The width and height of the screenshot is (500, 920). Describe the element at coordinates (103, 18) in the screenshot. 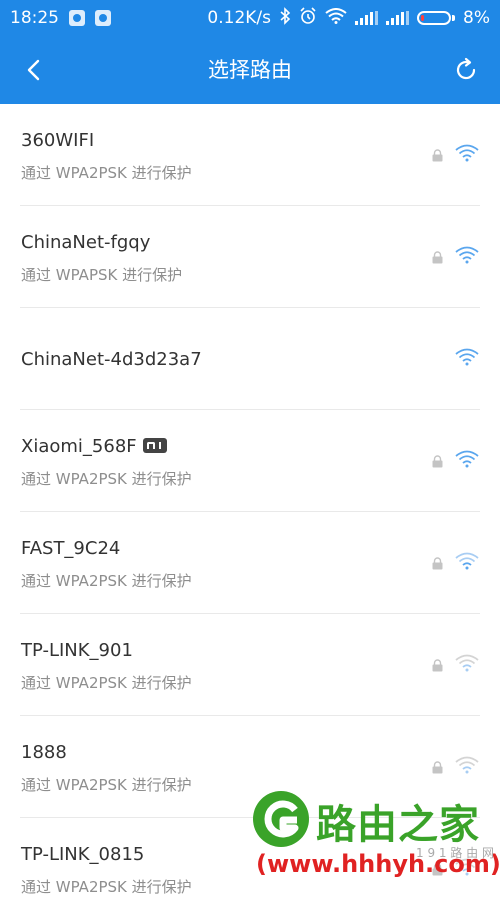

I see `cloud-notification-icon` at that location.